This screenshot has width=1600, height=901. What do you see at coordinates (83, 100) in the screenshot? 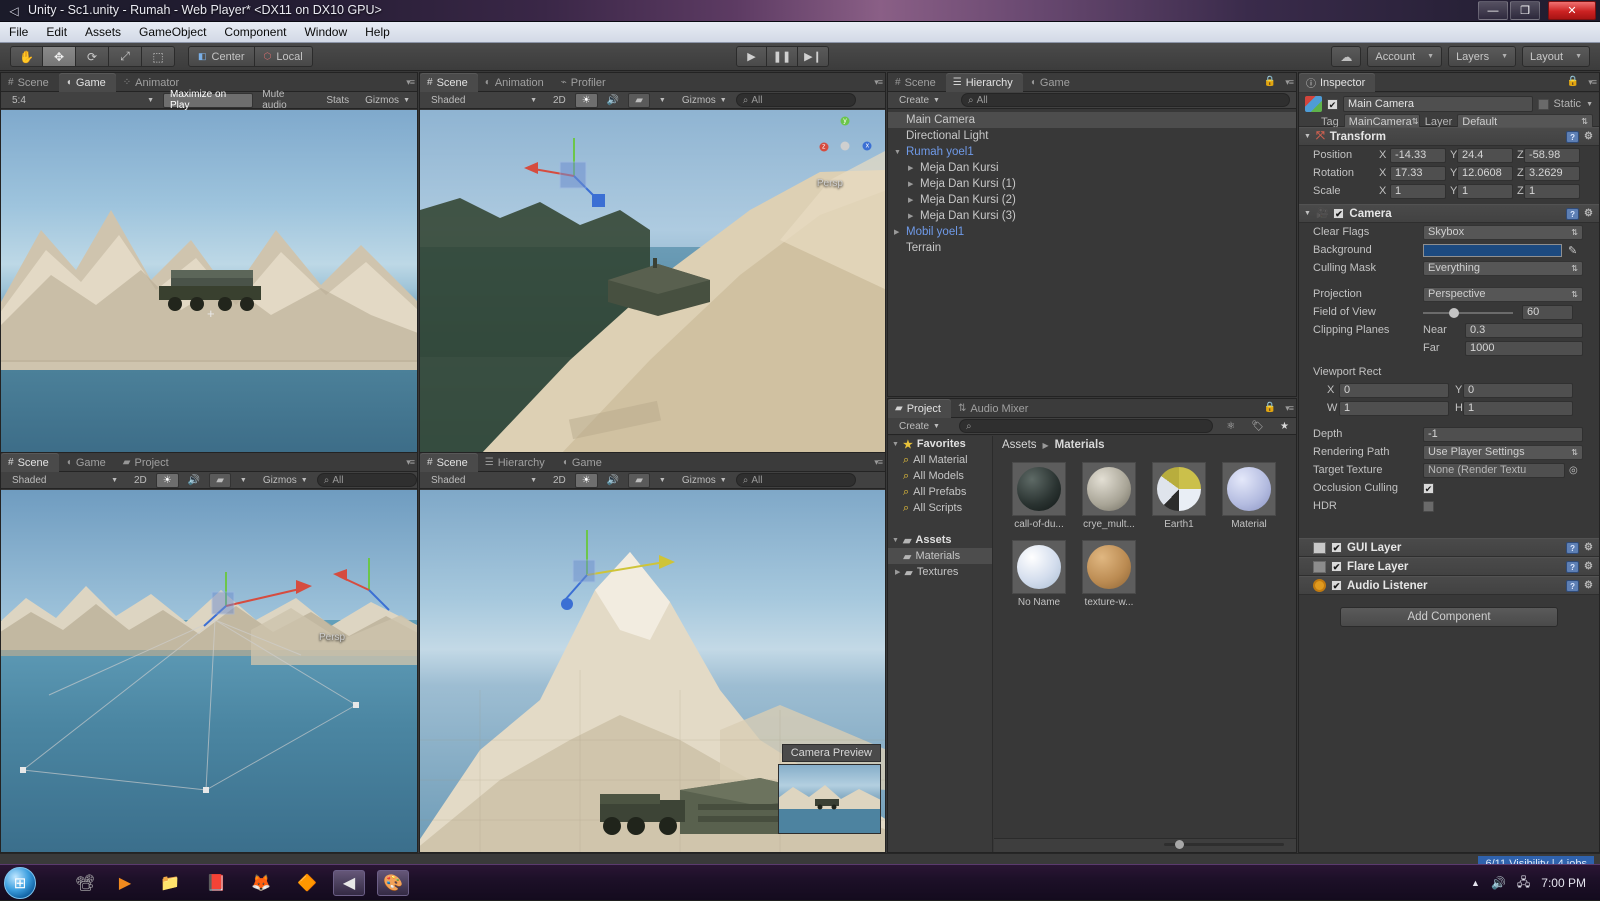
I see `aspect-ratio-dropdown: 5:4 ▼` at bounding box center [83, 100].